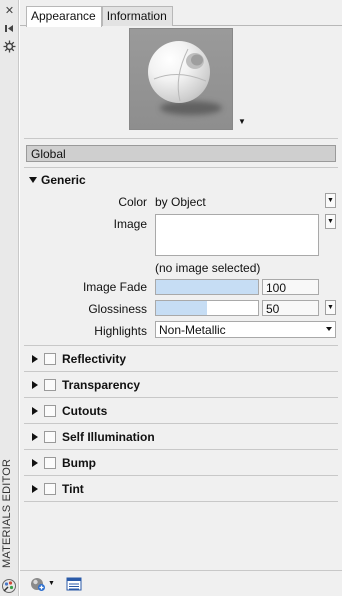 The image size is (342, 596). I want to click on properties-icon, so click(9, 46).